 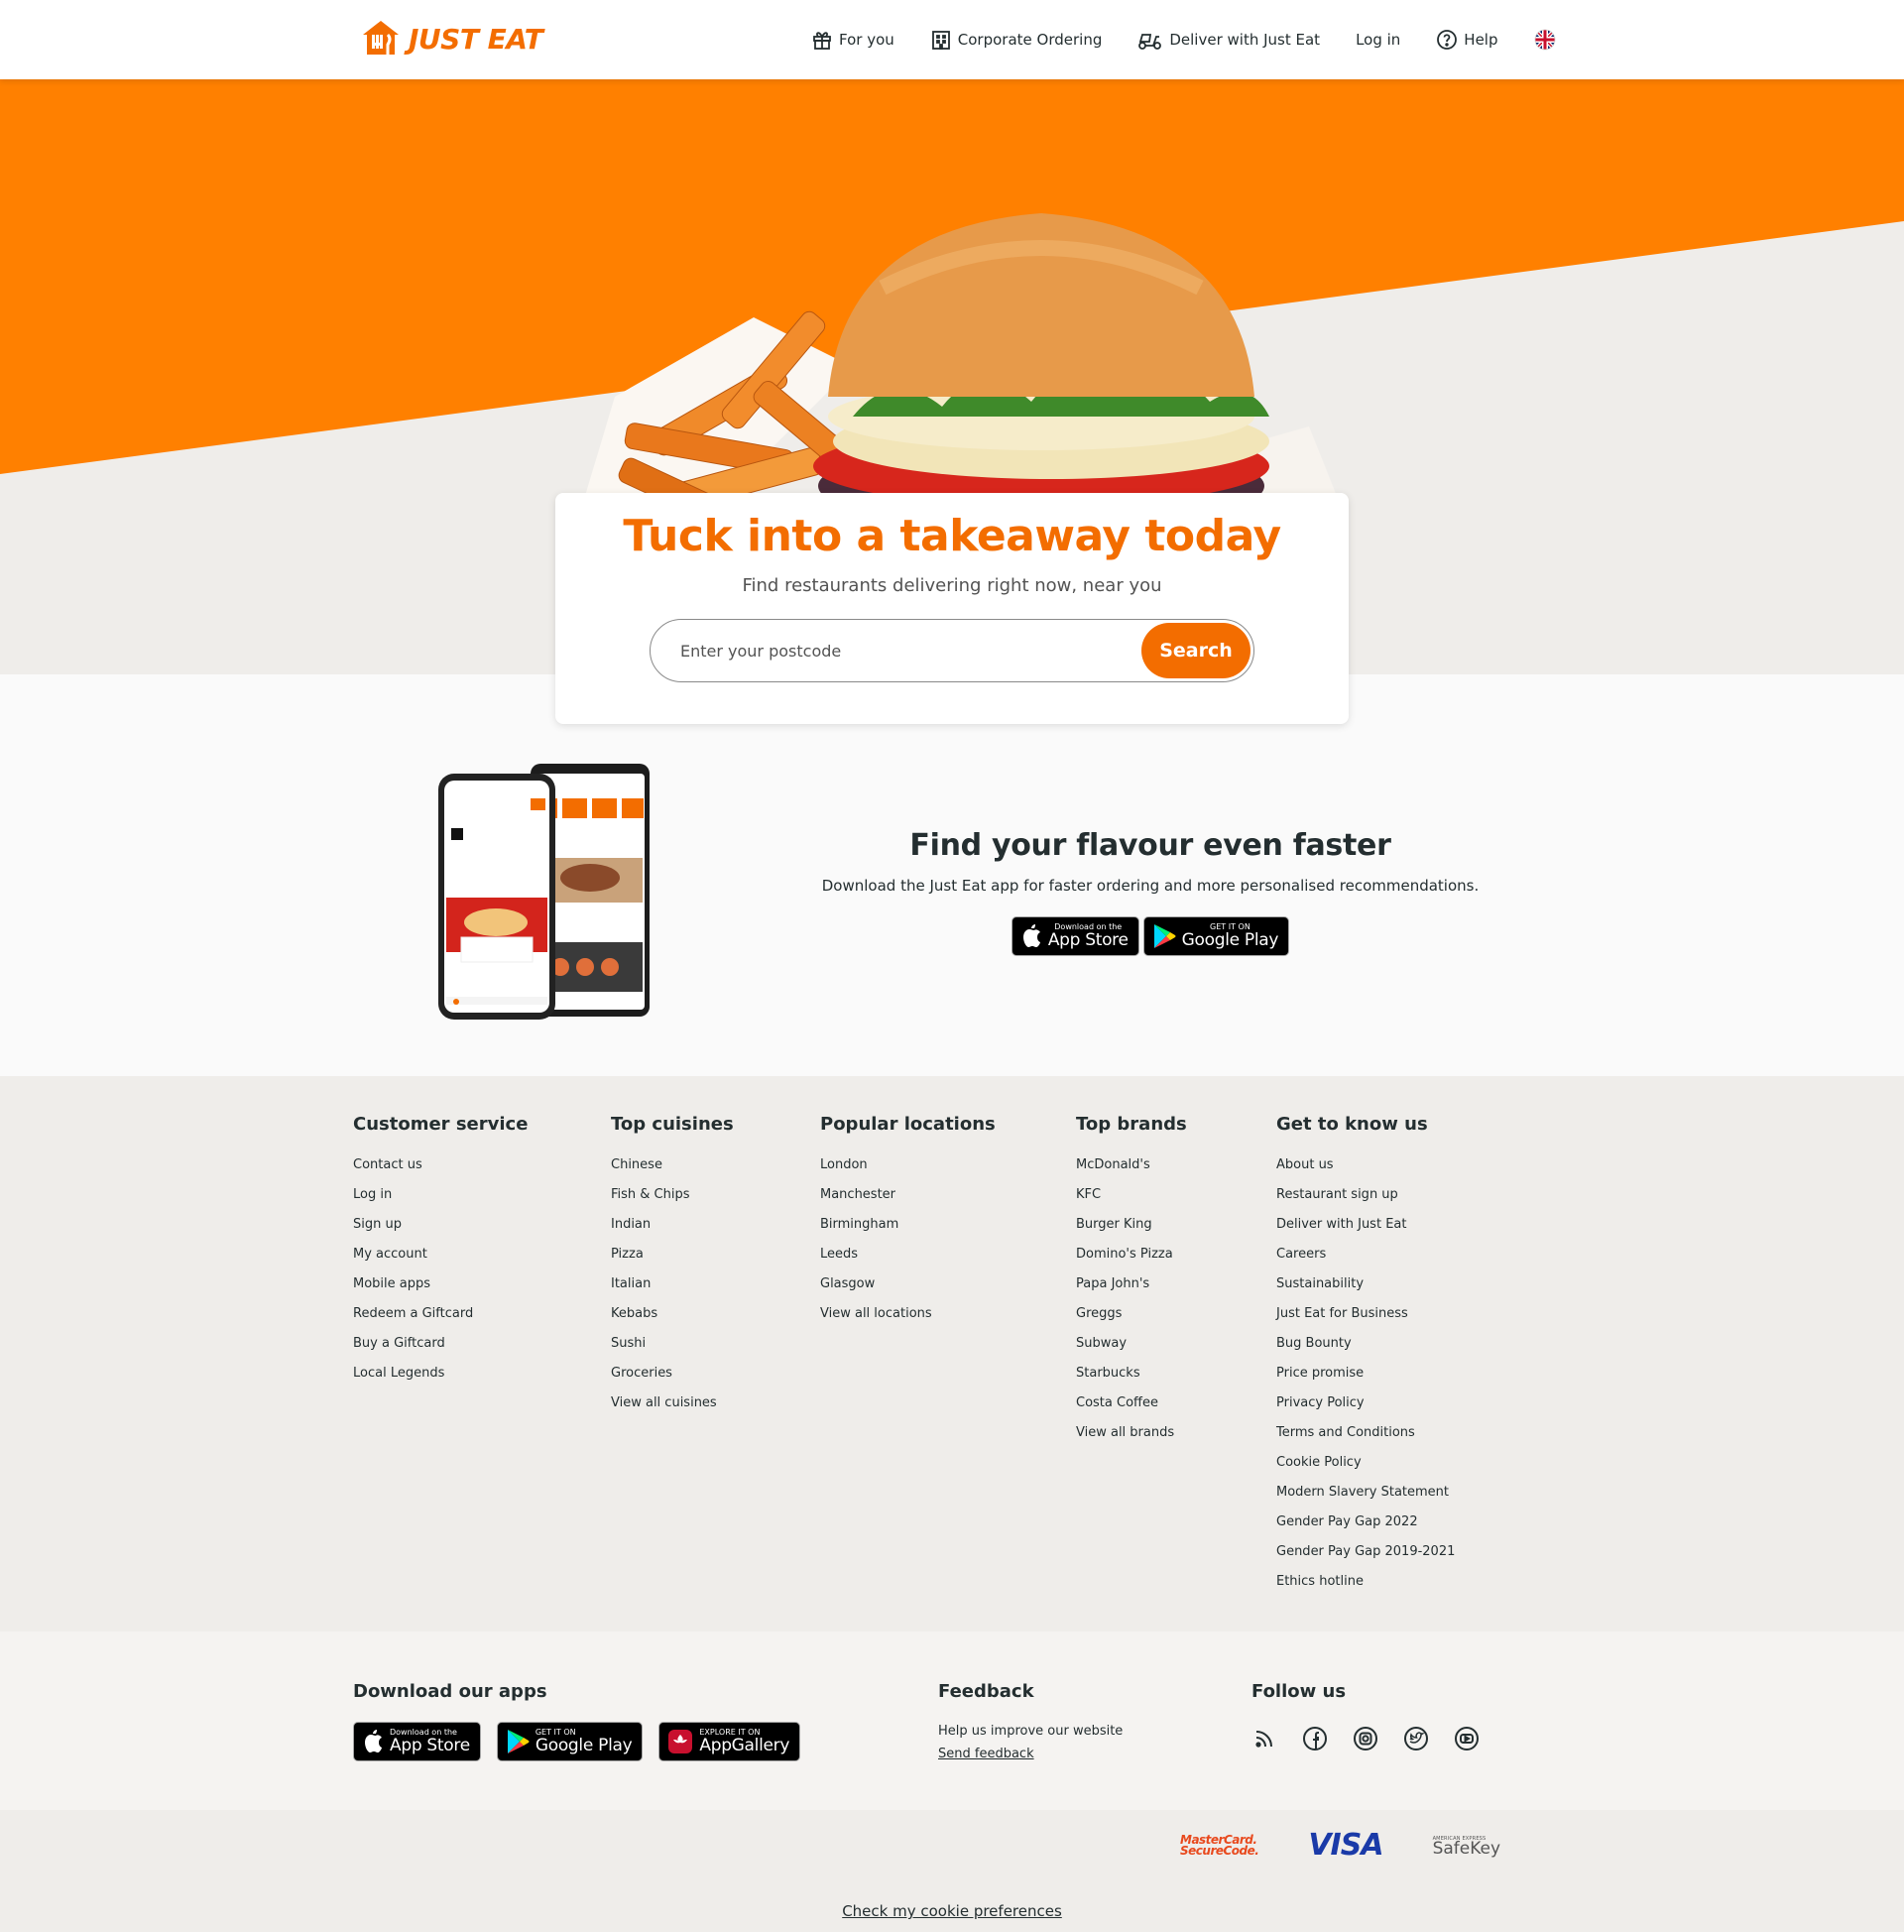 I want to click on footer-link: Subway, so click(x=1101, y=1343).